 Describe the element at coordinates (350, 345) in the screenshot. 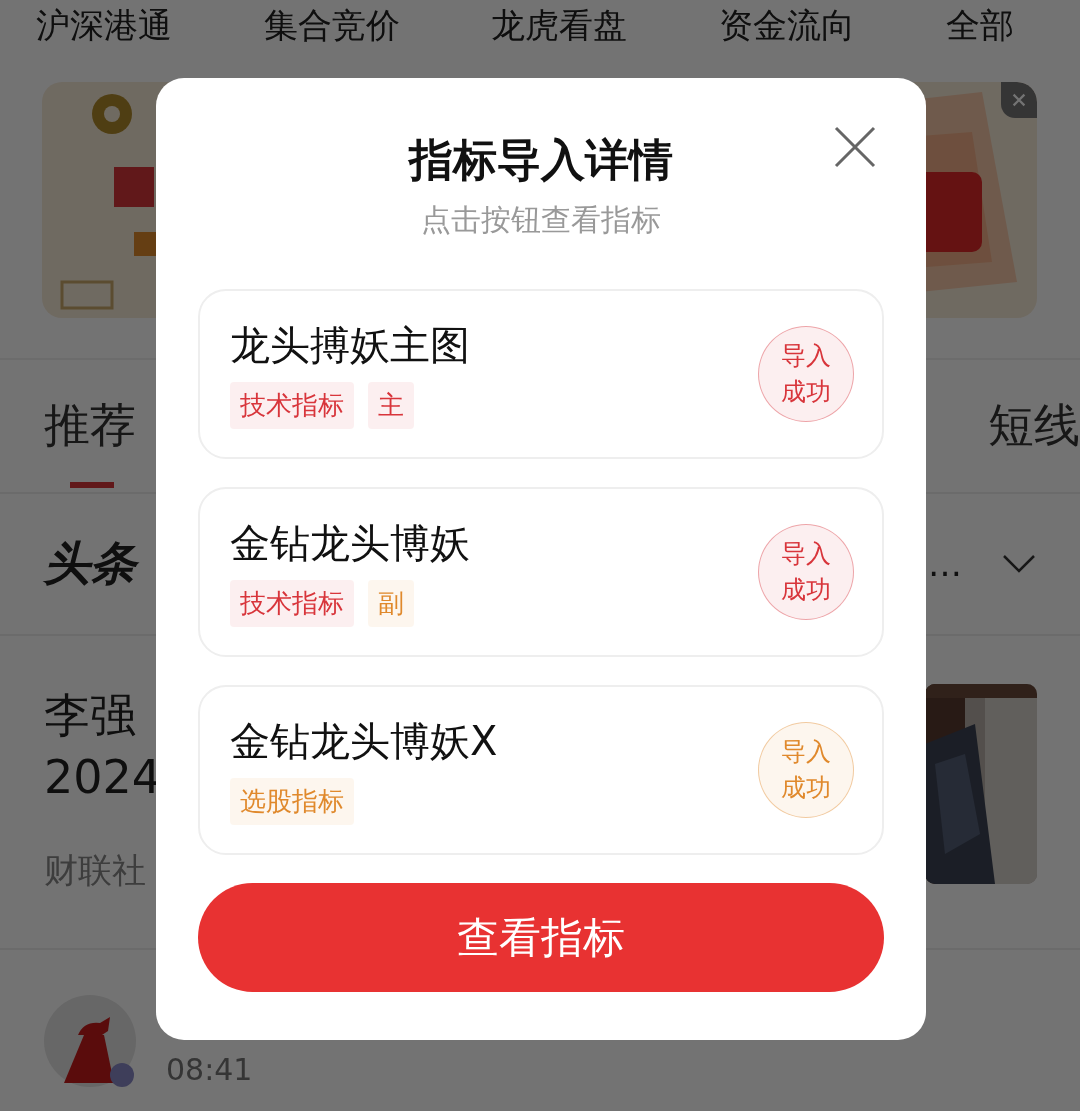

I see `indicator-name: 龙头搏妖主图` at that location.